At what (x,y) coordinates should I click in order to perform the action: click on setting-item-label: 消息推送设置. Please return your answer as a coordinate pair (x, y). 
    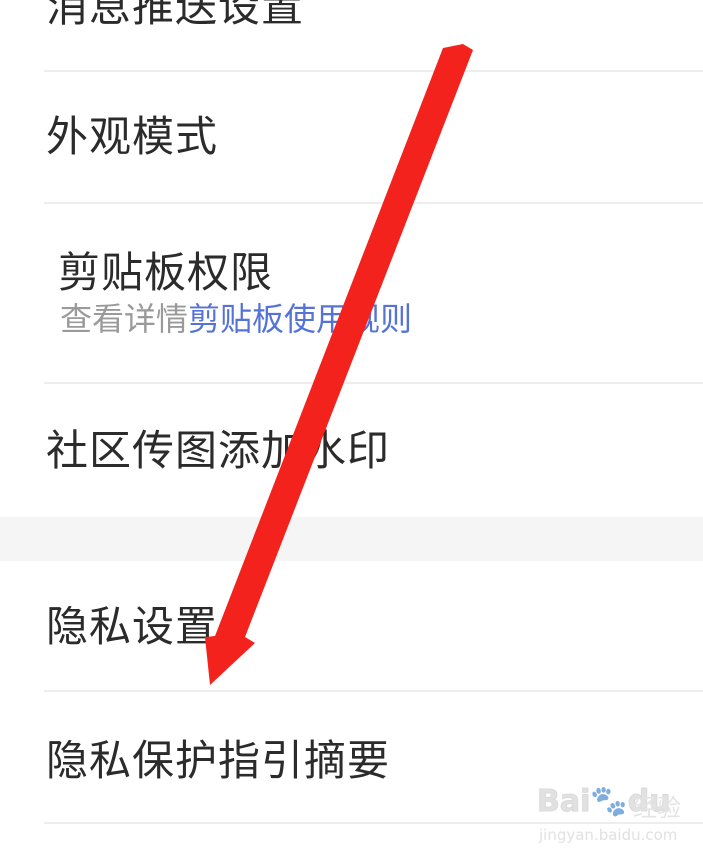
    Looking at the image, I should click on (175, 15).